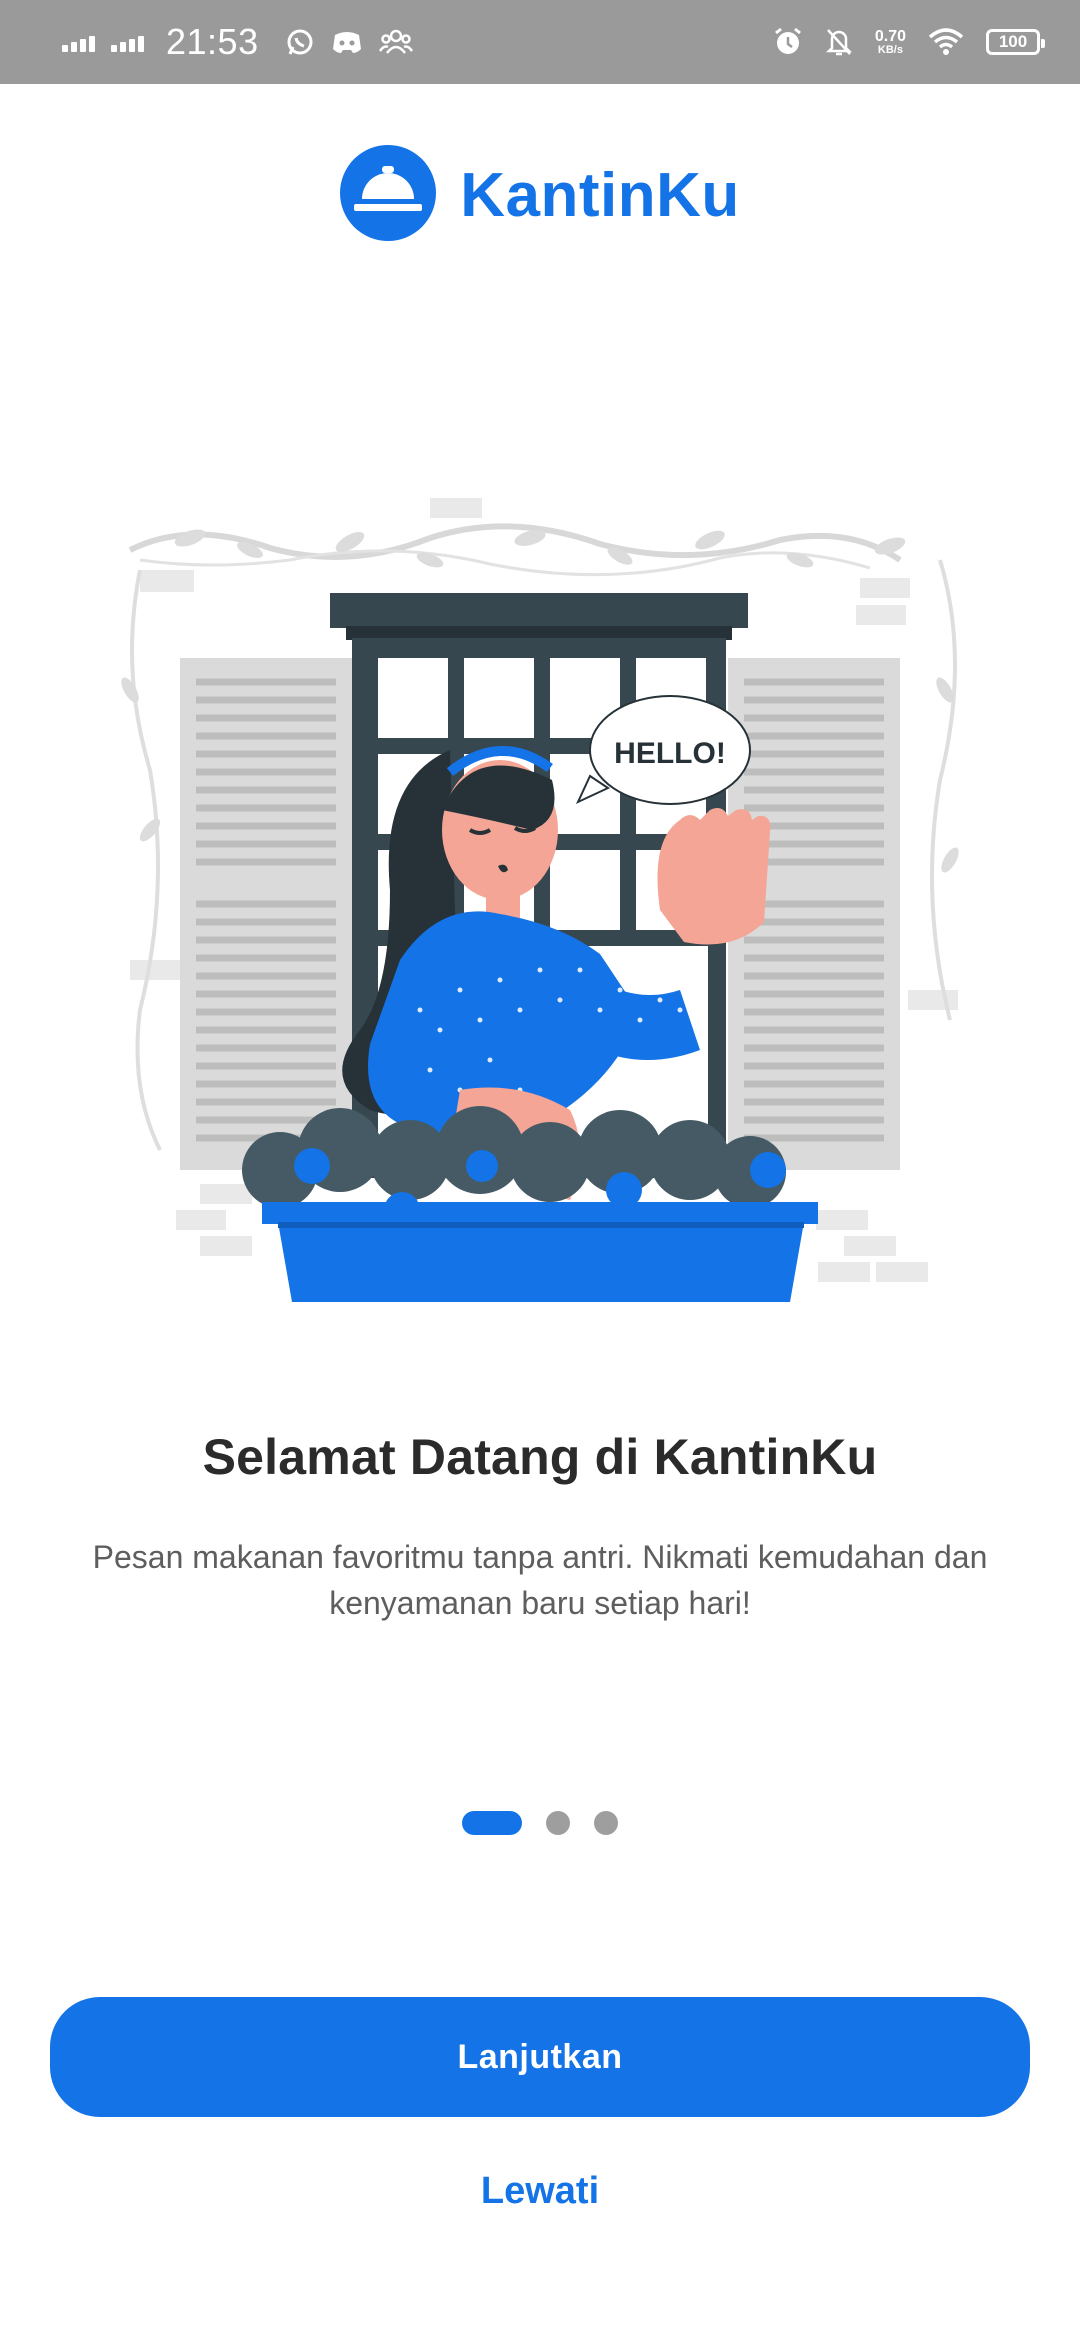  Describe the element at coordinates (212, 41) in the screenshot. I see `status-time: 21:53` at that location.